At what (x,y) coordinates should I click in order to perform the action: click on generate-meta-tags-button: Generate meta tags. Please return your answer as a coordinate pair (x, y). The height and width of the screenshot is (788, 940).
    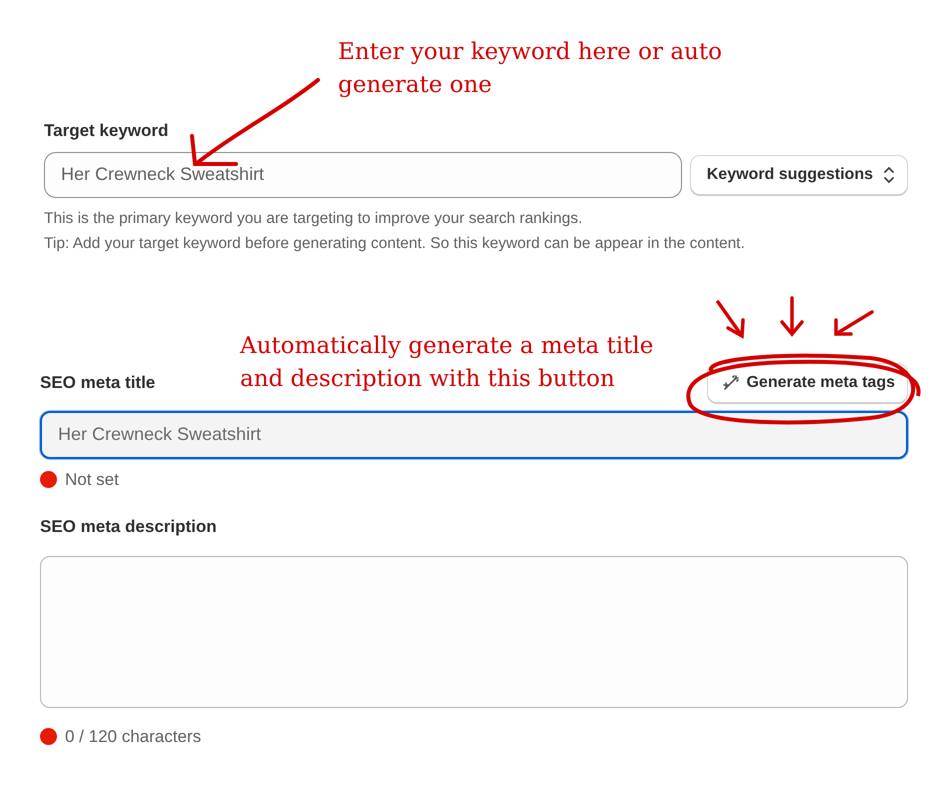
    Looking at the image, I should click on (807, 382).